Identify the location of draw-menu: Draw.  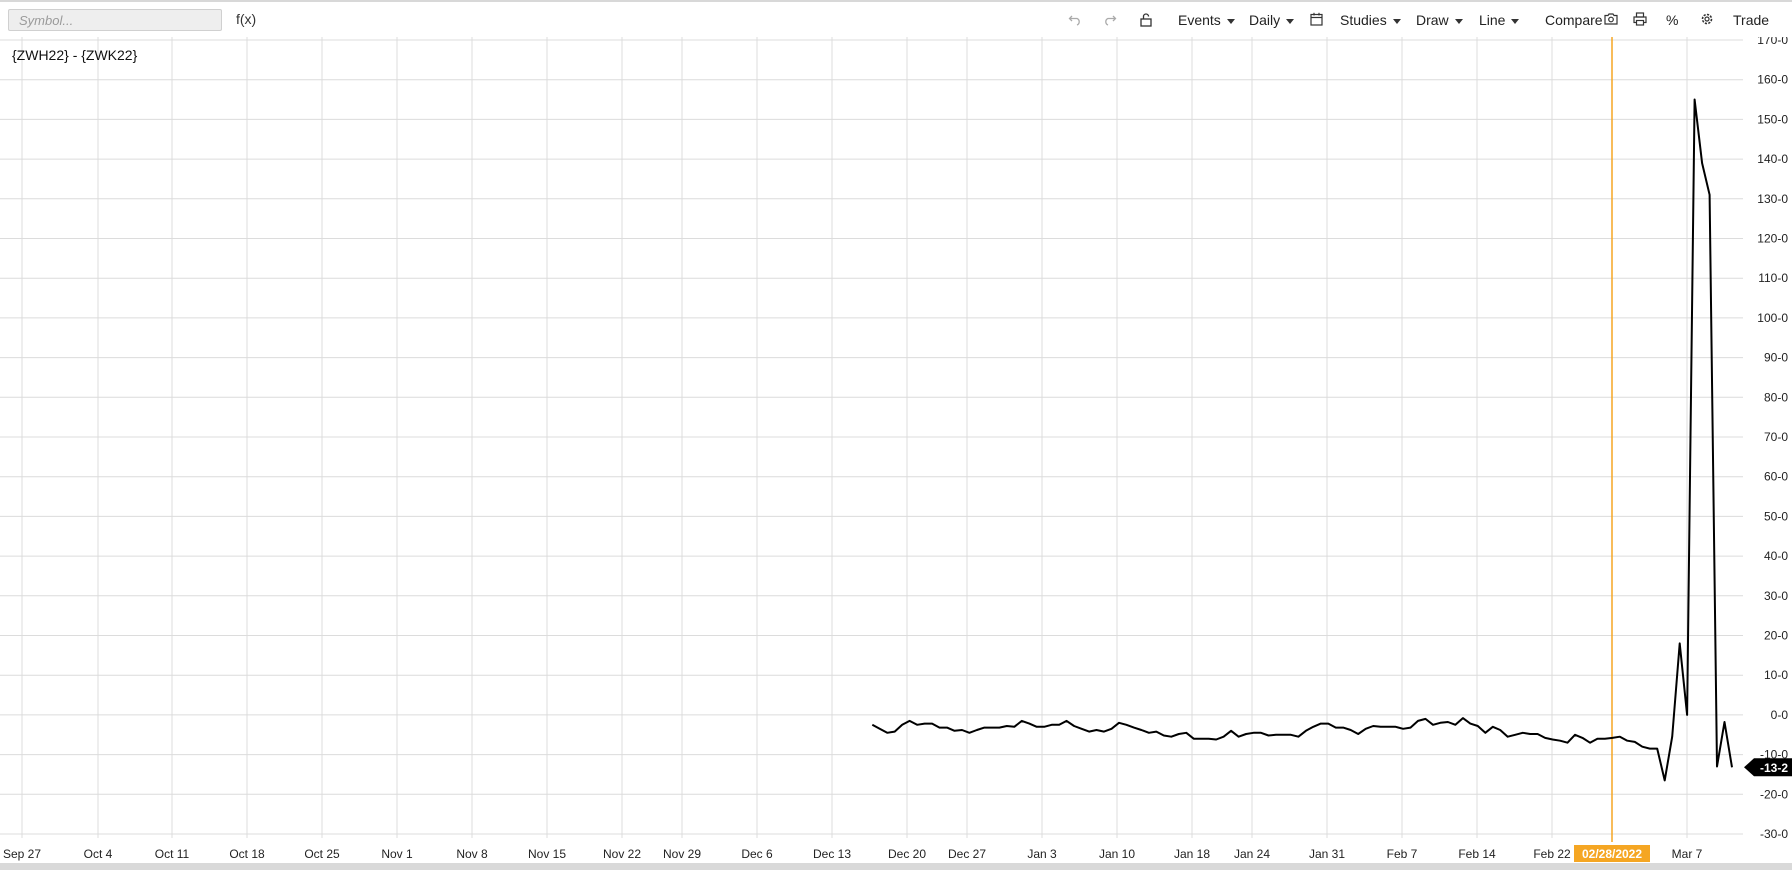
(1439, 20).